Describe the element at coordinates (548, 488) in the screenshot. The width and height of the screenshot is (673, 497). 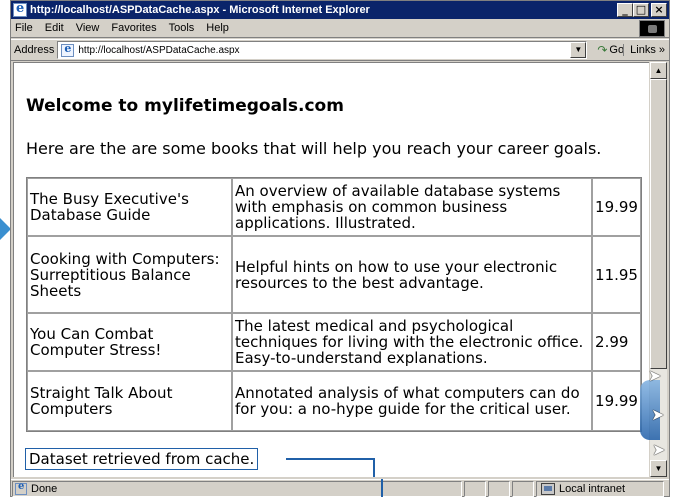
I see `intranet-icon` at that location.